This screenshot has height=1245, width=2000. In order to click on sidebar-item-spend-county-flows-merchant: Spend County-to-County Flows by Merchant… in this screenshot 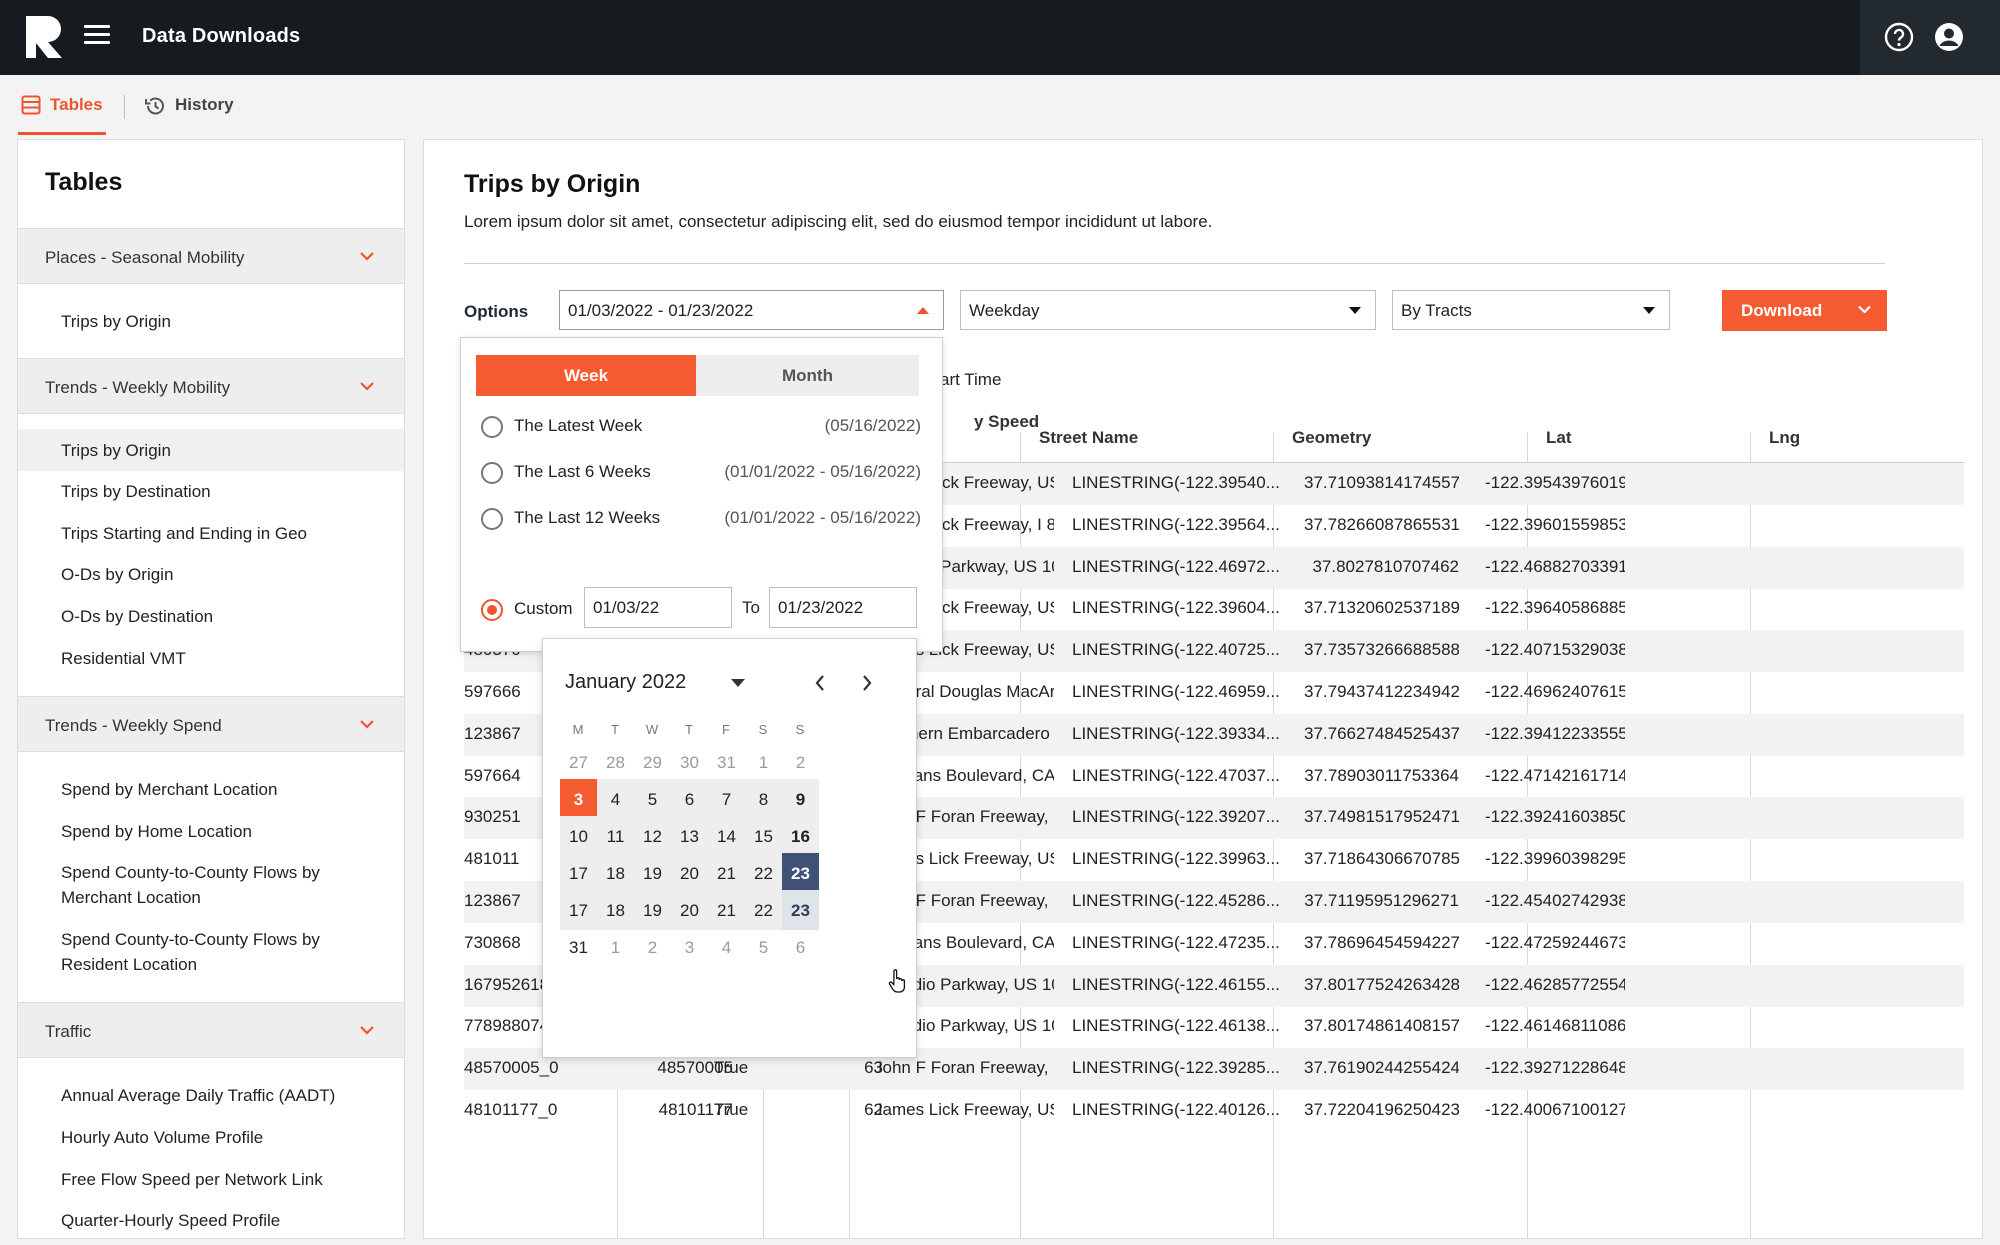, I will do `click(183, 885)`.